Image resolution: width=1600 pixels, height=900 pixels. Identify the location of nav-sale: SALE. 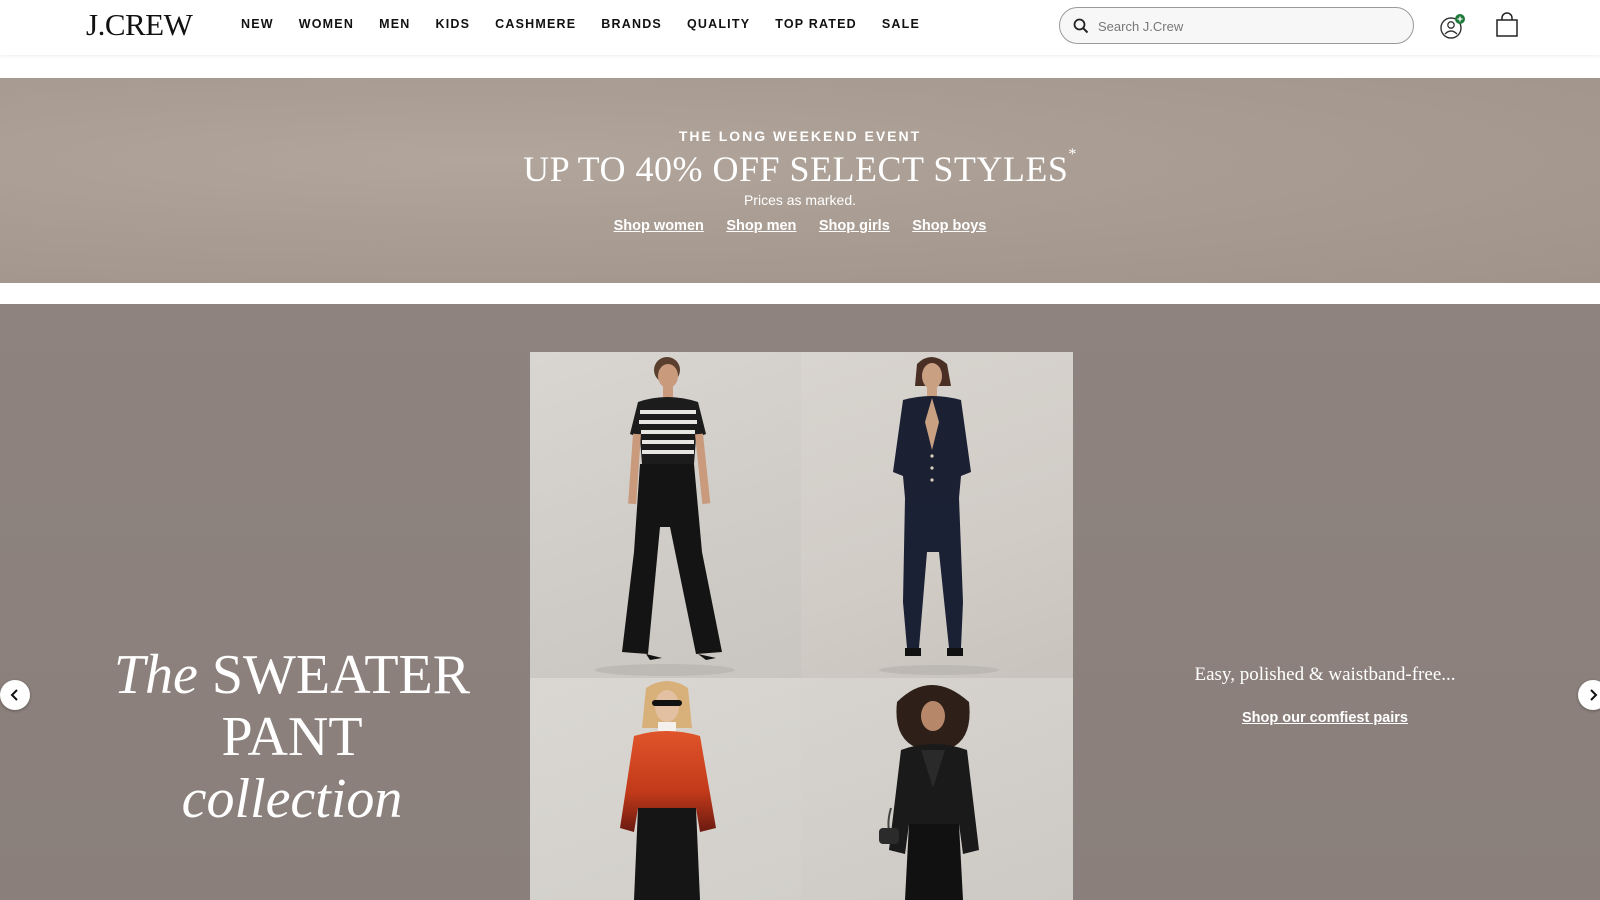
(901, 24).